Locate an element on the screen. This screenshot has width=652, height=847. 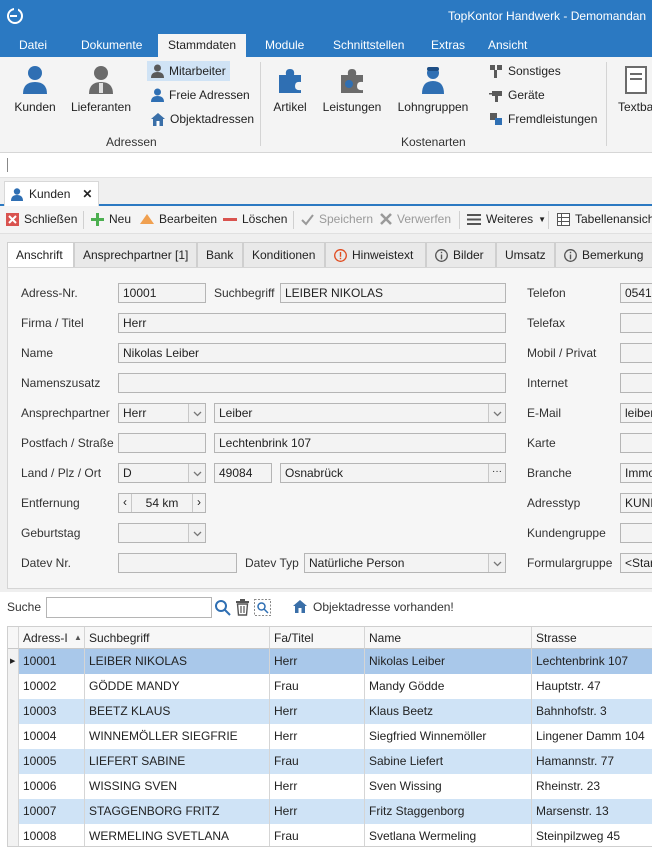
warning-info-icon is located at coordinates (340, 255).